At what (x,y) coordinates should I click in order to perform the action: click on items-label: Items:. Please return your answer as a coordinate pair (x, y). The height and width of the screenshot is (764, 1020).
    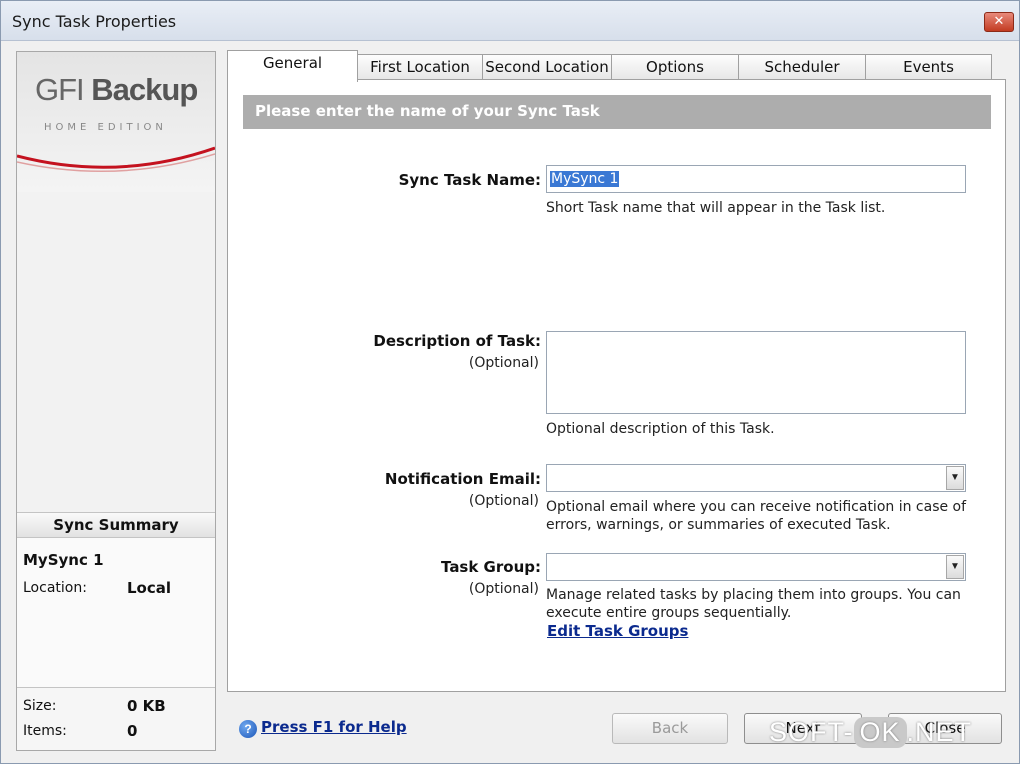
    Looking at the image, I should click on (45, 731).